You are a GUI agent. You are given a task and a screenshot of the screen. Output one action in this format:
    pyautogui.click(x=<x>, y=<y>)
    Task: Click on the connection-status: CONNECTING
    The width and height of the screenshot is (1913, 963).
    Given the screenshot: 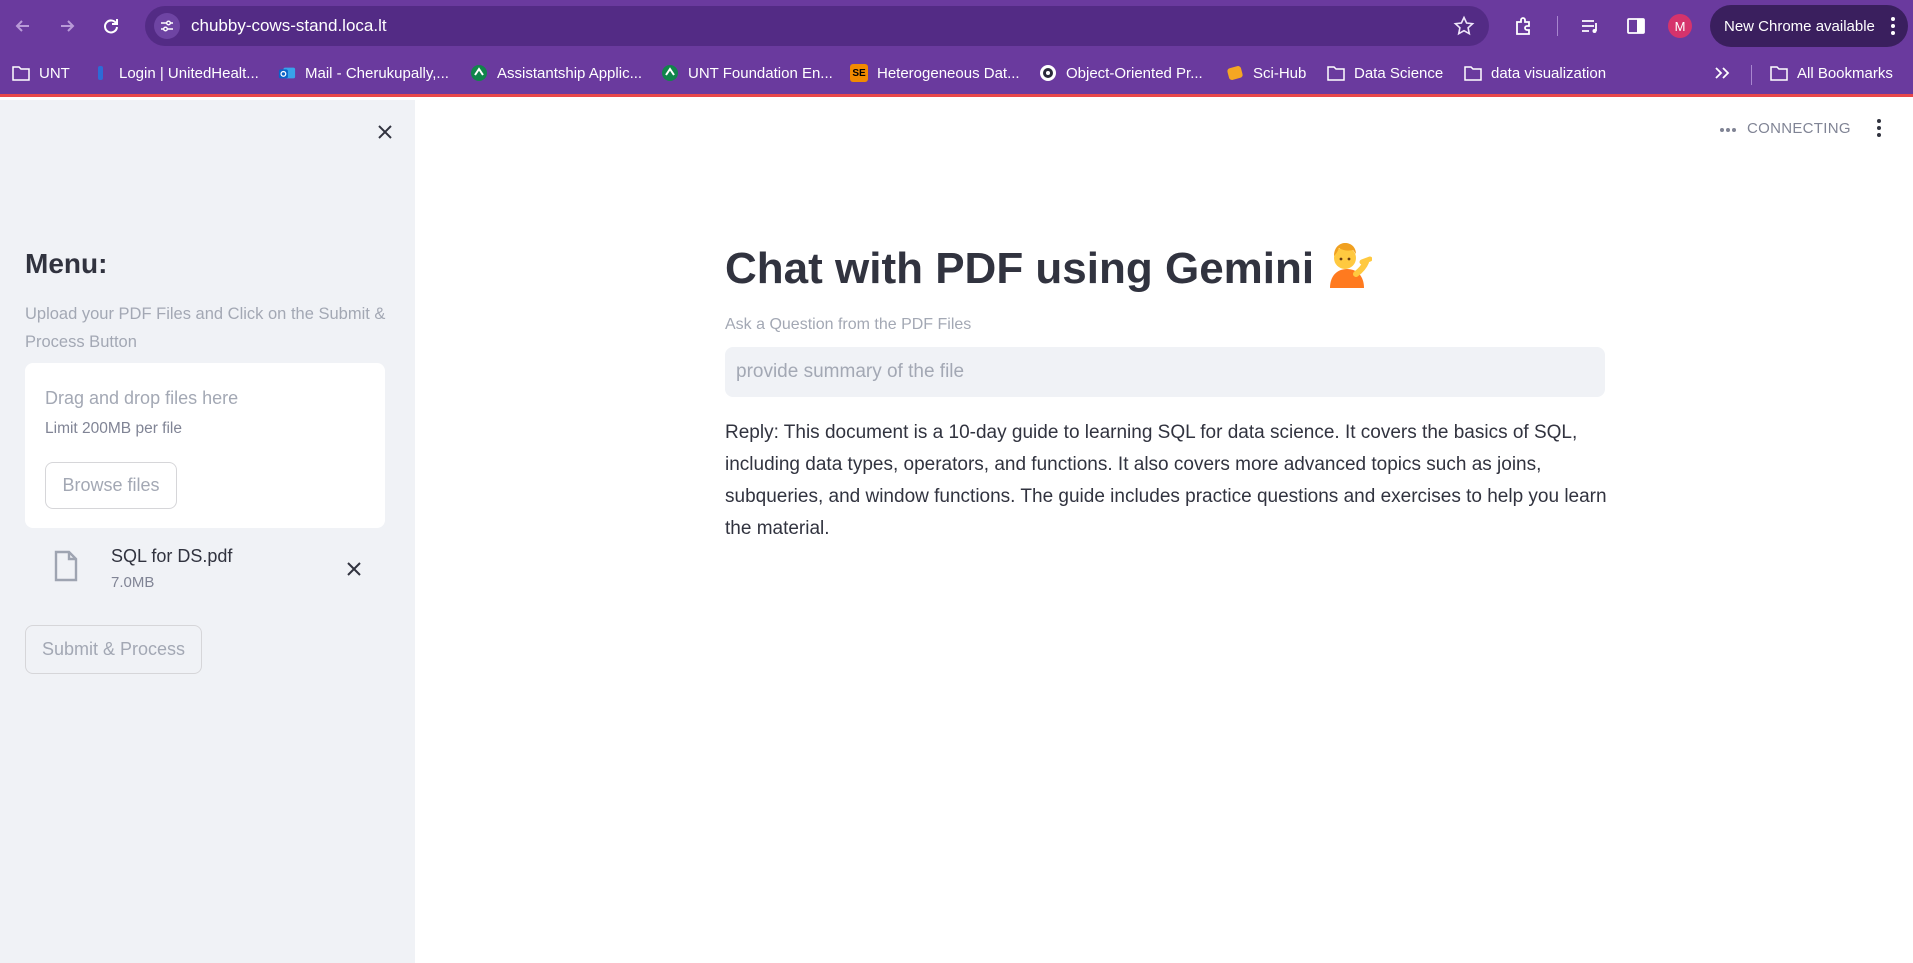 What is the action you would take?
    pyautogui.click(x=1785, y=128)
    